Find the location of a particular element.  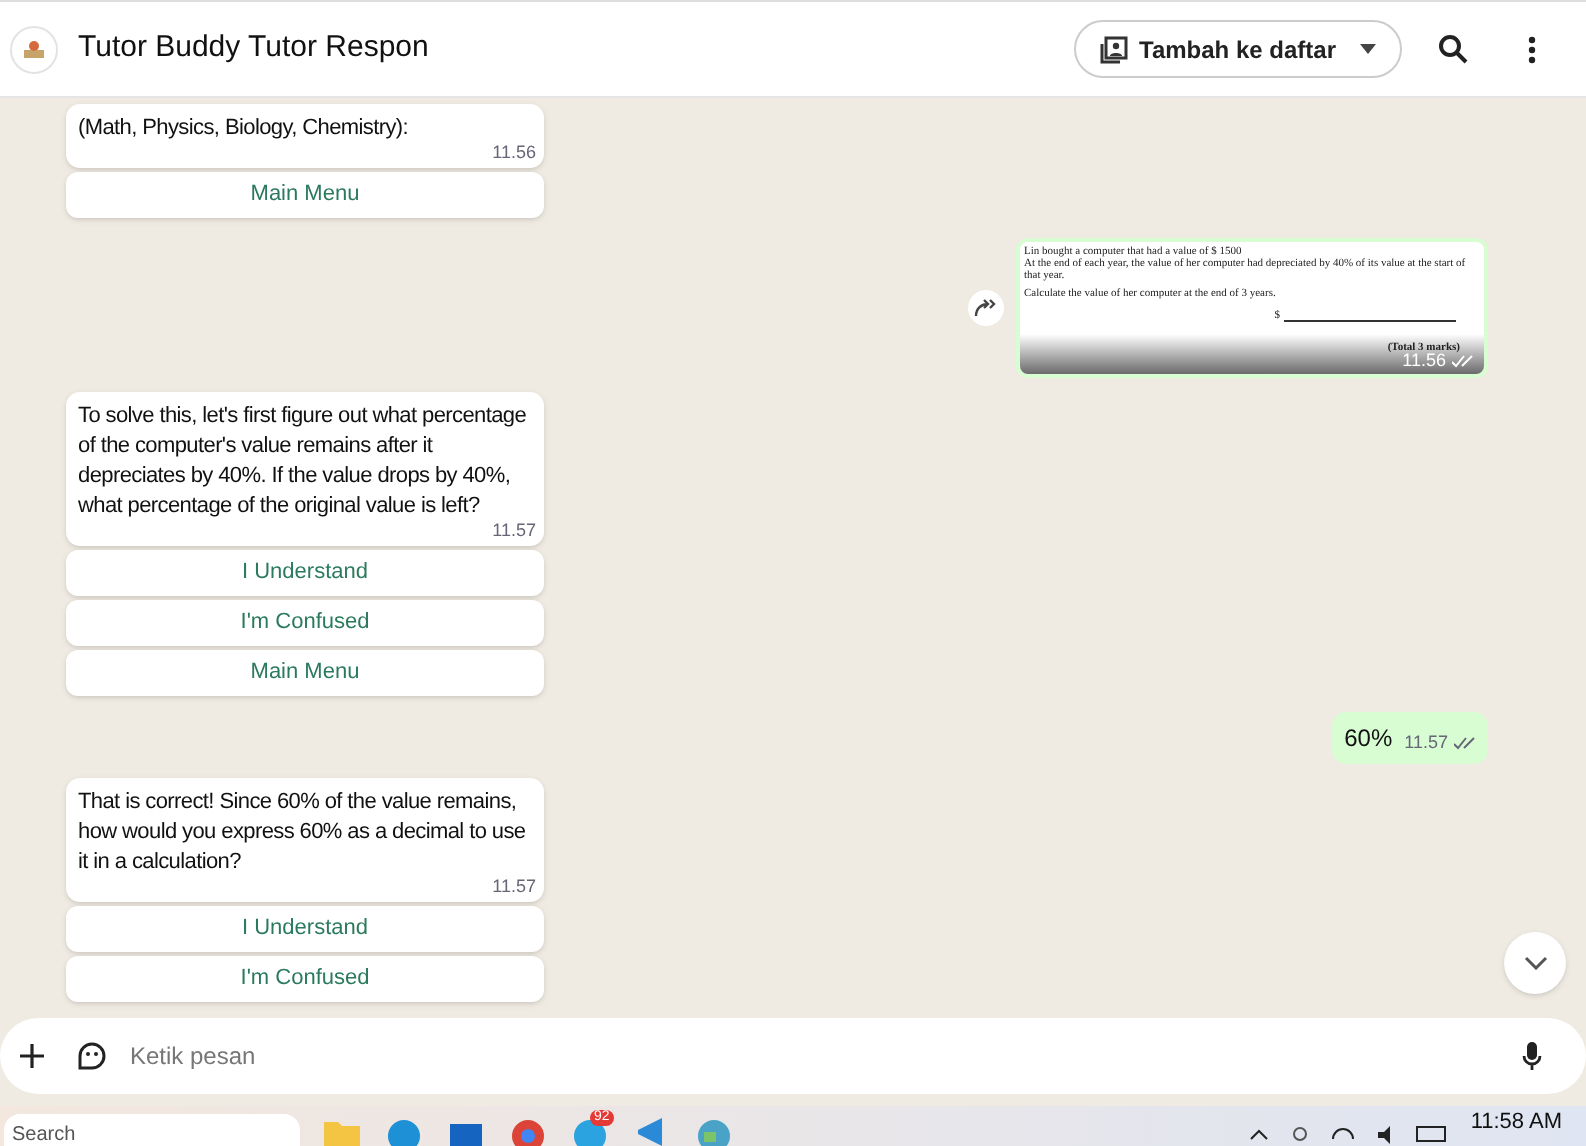

scroll-down-button is located at coordinates (1535, 963).